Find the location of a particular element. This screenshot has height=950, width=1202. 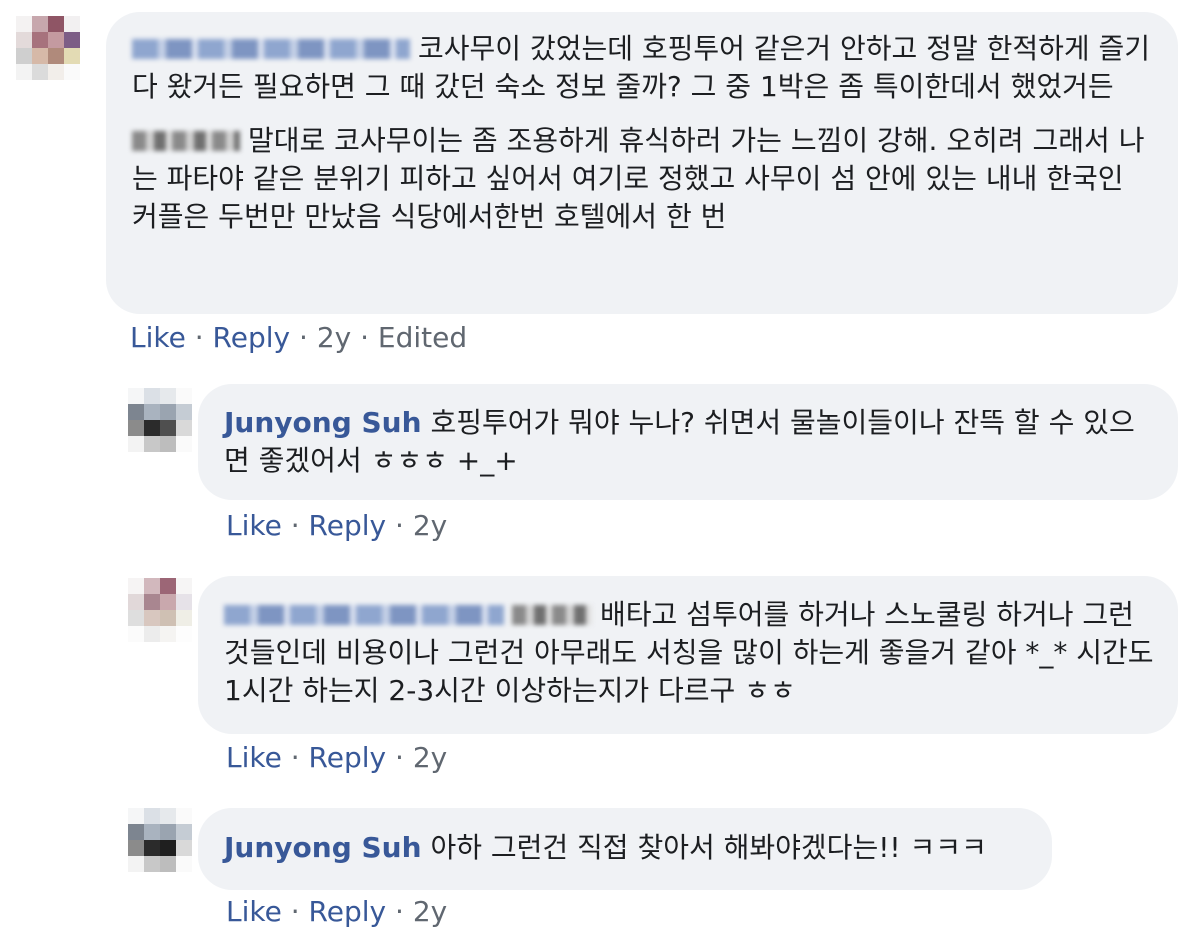

comment-actions-4: Like · Reply · 2y is located at coordinates (336, 912).